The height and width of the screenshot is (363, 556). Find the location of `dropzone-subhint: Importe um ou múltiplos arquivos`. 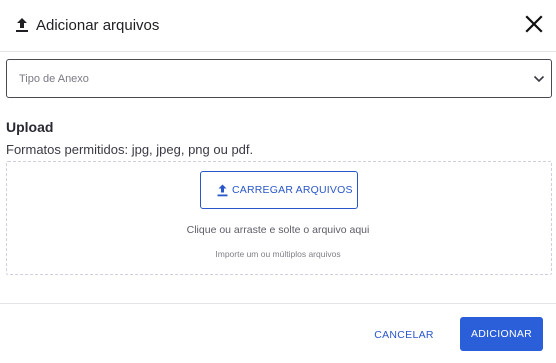

dropzone-subhint: Importe um ou múltiplos arquivos is located at coordinates (278, 254).